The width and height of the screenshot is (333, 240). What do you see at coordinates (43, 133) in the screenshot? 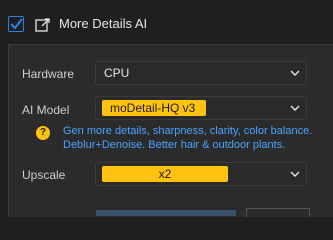
I see `help-icon: ?` at bounding box center [43, 133].